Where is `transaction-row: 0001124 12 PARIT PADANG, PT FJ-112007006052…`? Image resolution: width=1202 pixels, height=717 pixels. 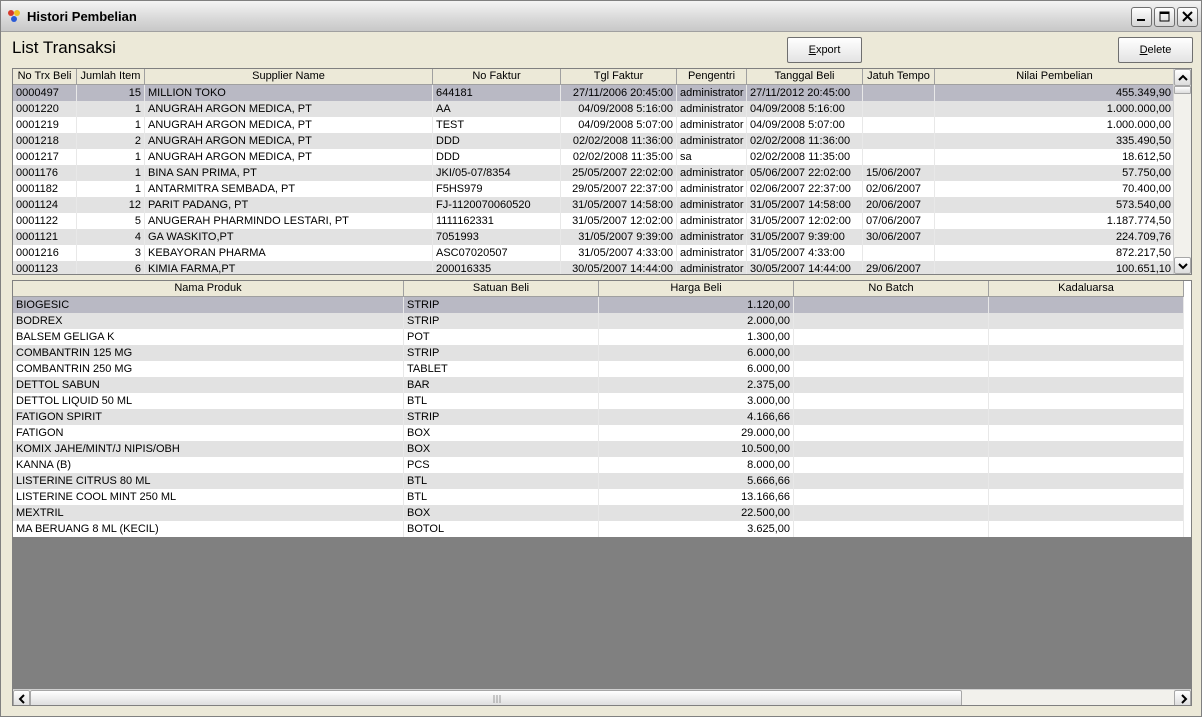
transaction-row: 0001124 12 PARIT PADANG, PT FJ-112007006052… is located at coordinates (594, 205).